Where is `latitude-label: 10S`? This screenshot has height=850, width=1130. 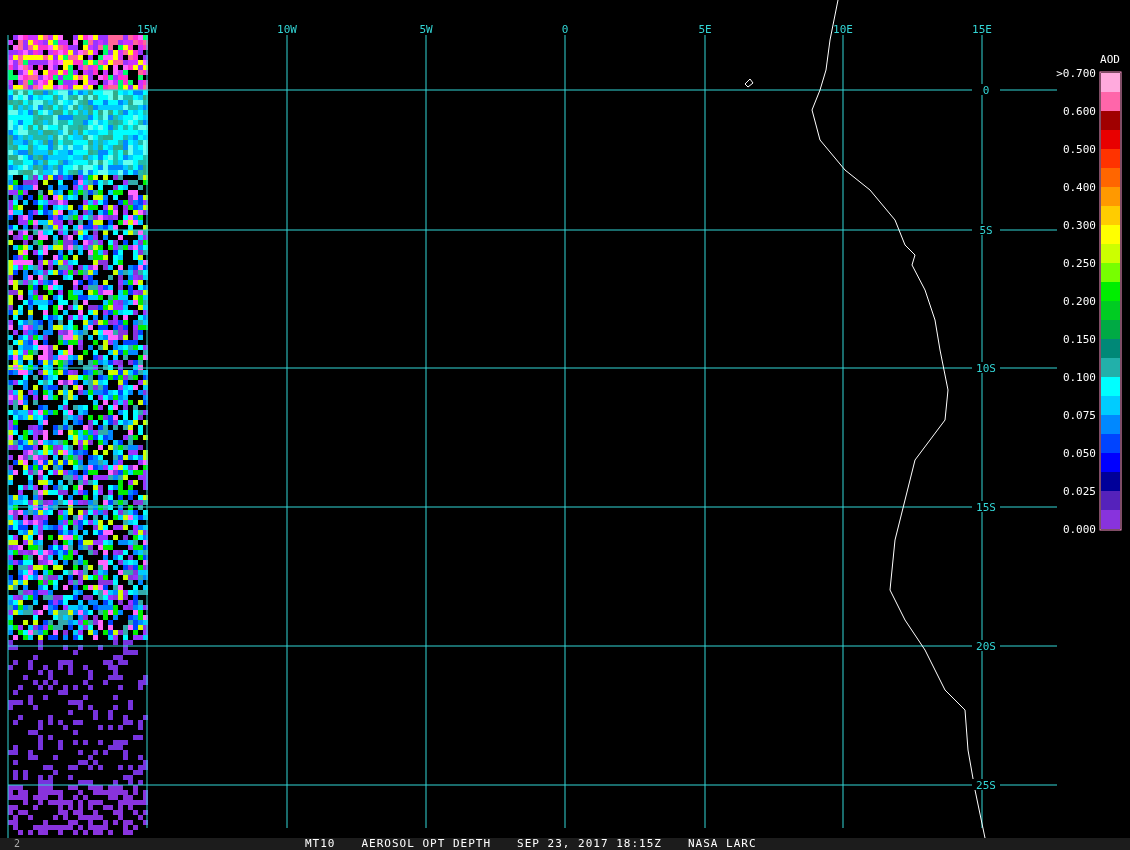 latitude-label: 10S is located at coordinates (986, 368).